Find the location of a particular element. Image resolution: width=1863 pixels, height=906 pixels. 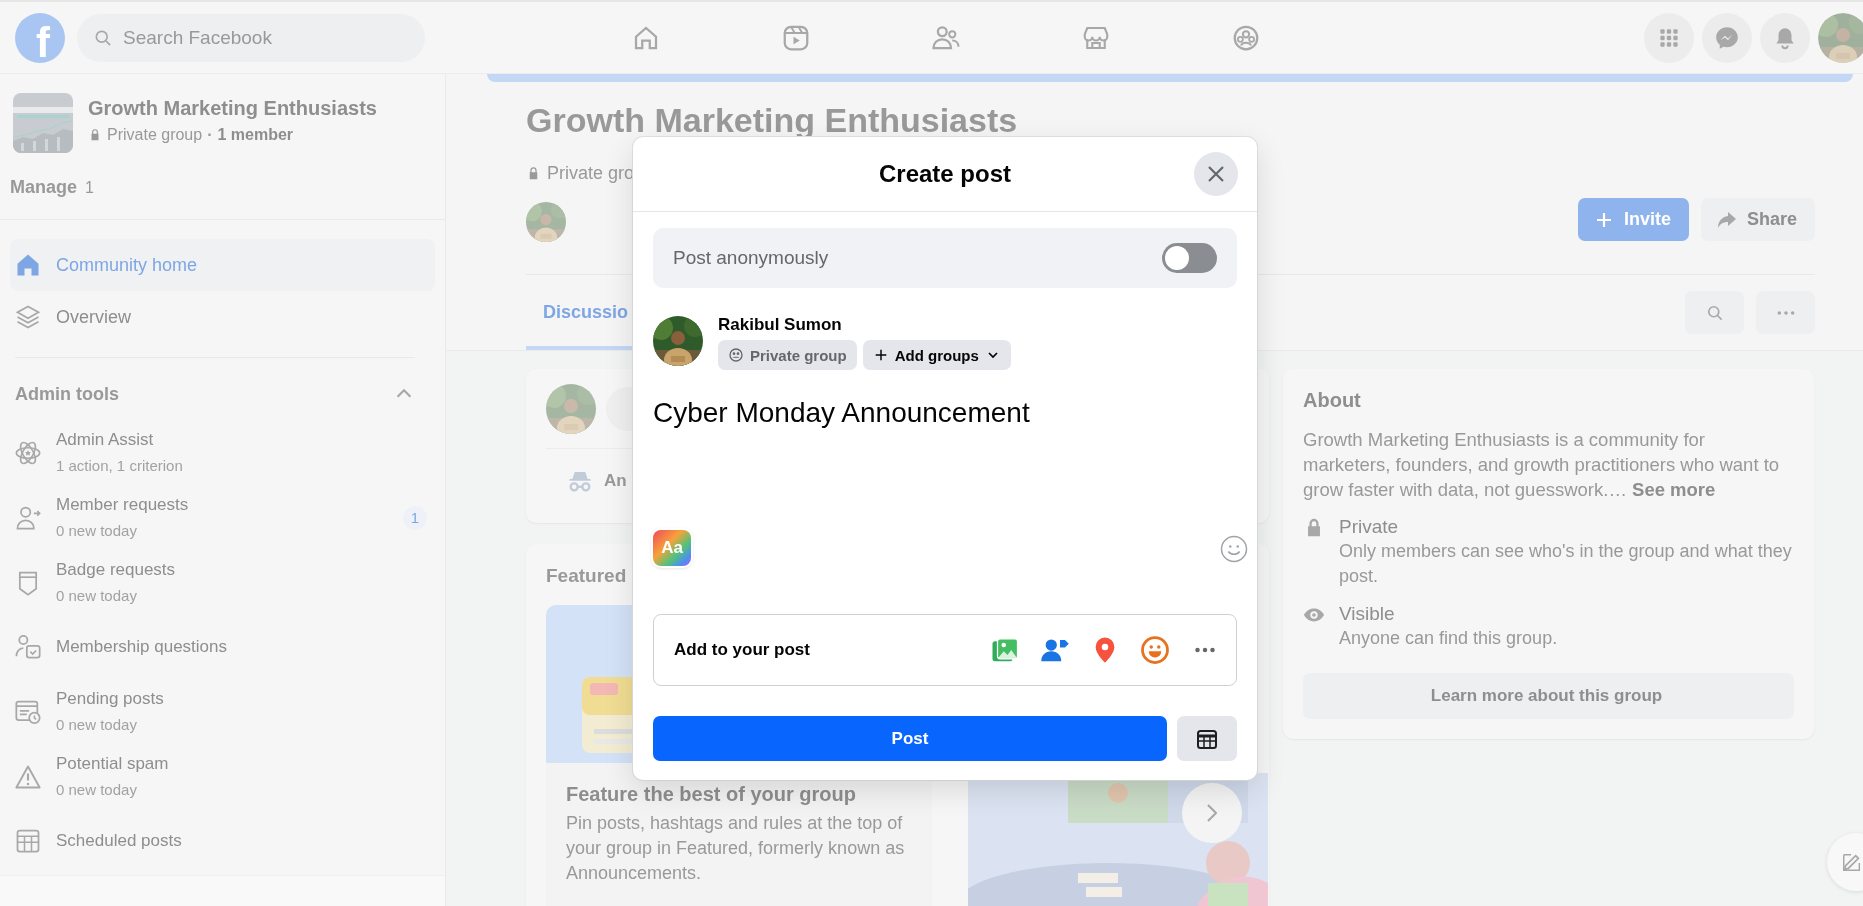

info-text: Only members can see who's in the group and what they post. is located at coordinates (1566, 564).